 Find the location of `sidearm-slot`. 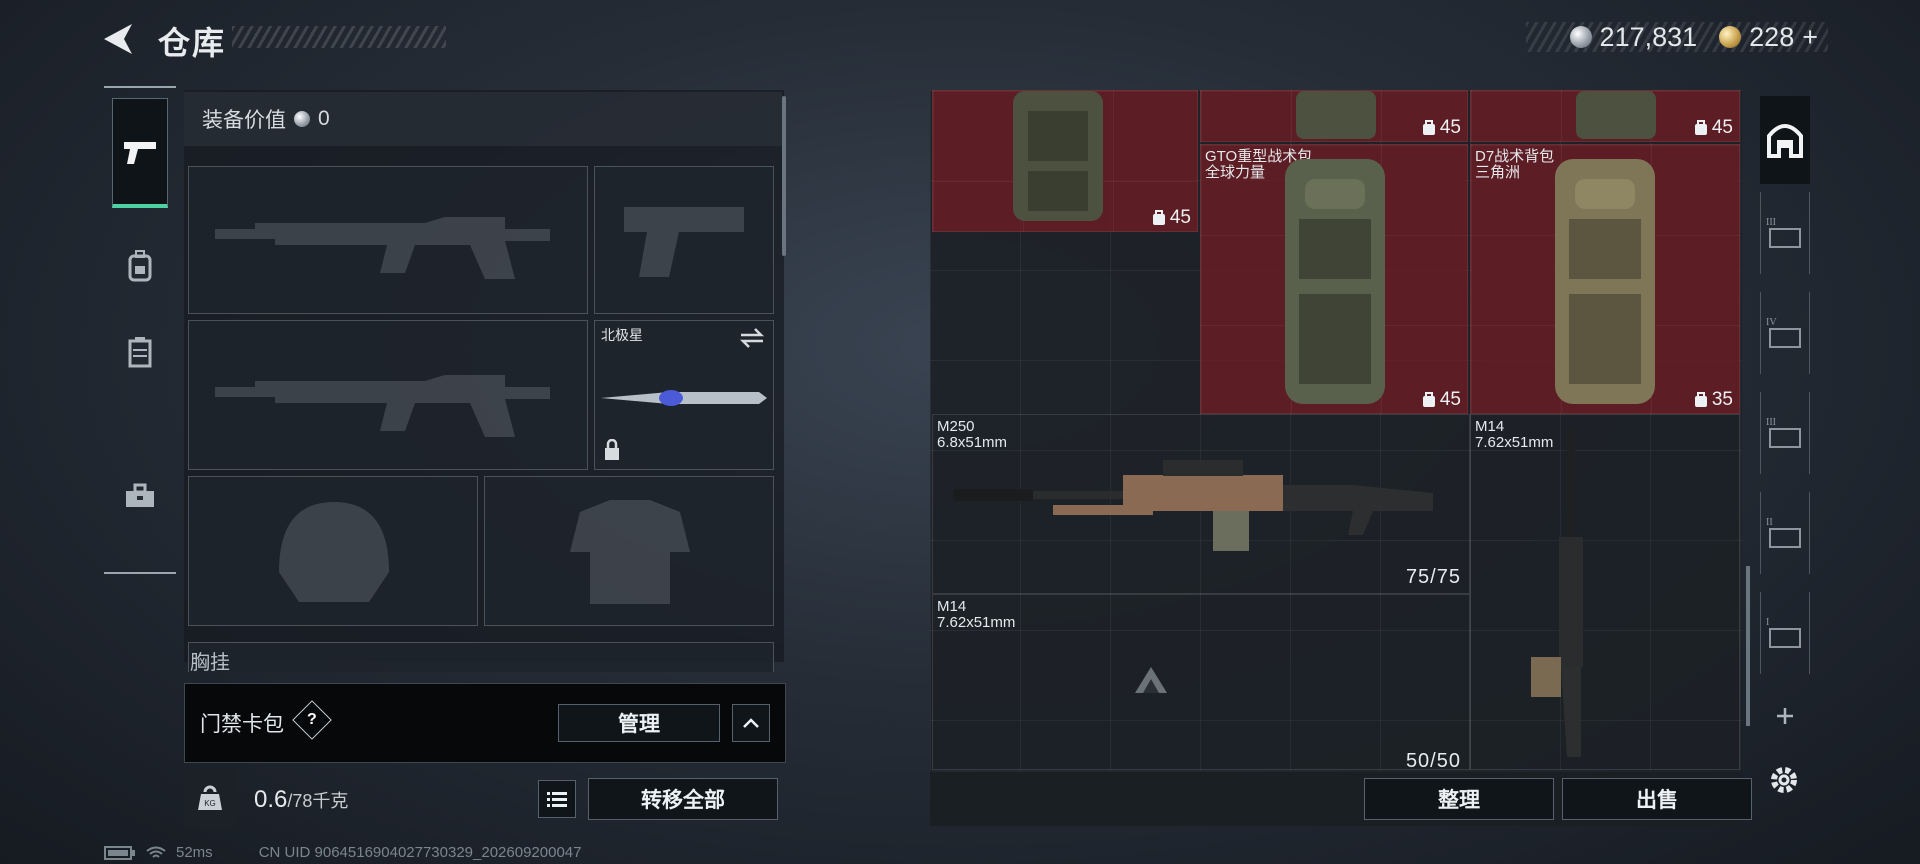

sidearm-slot is located at coordinates (684, 240).